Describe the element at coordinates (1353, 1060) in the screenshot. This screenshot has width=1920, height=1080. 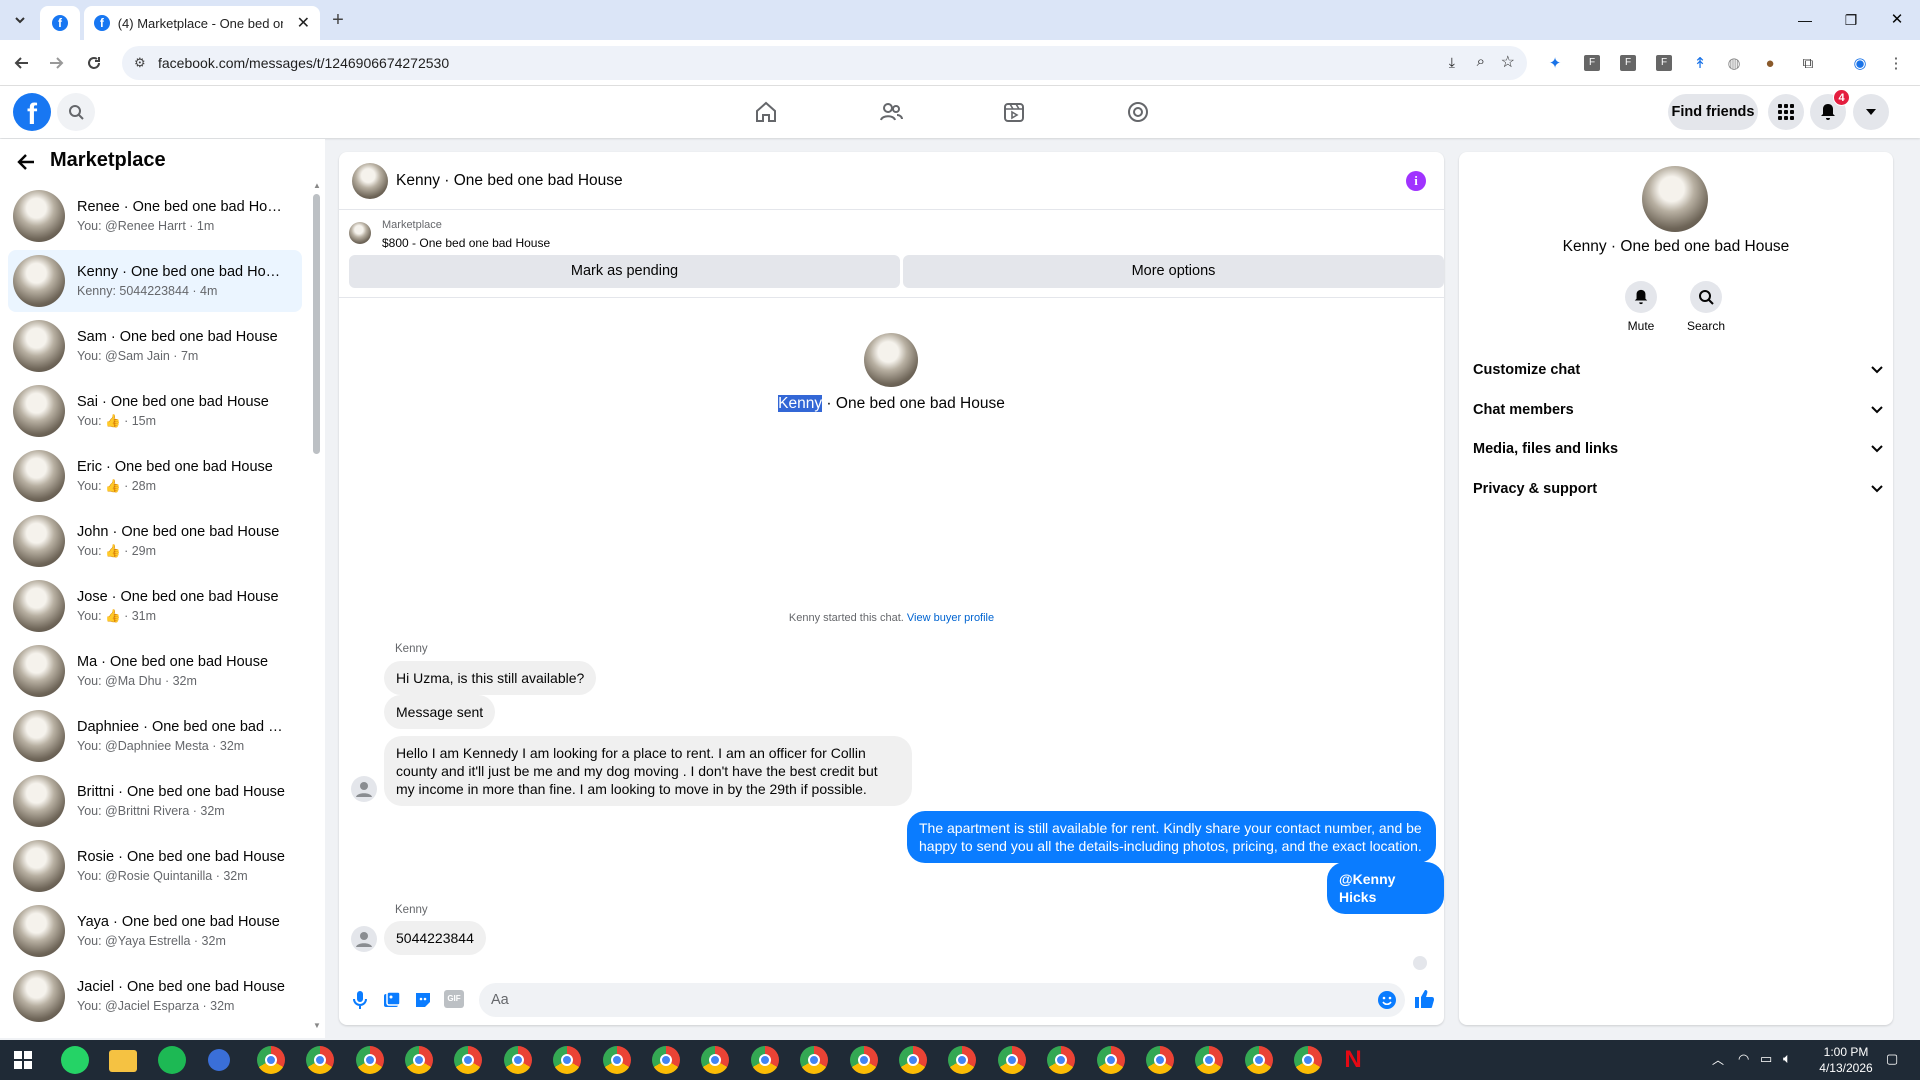
I see `netflix-icon: N` at that location.